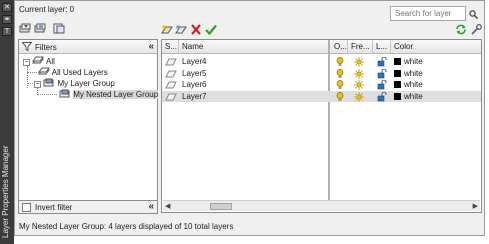  What do you see at coordinates (26, 207) in the screenshot?
I see `invert-filter-checkbox` at bounding box center [26, 207].